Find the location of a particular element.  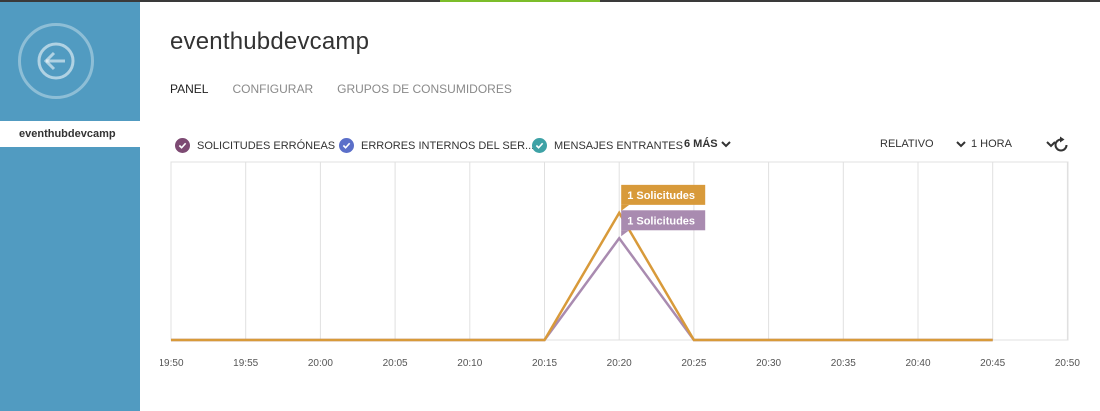

range-value: 1 HORA is located at coordinates (991, 144).